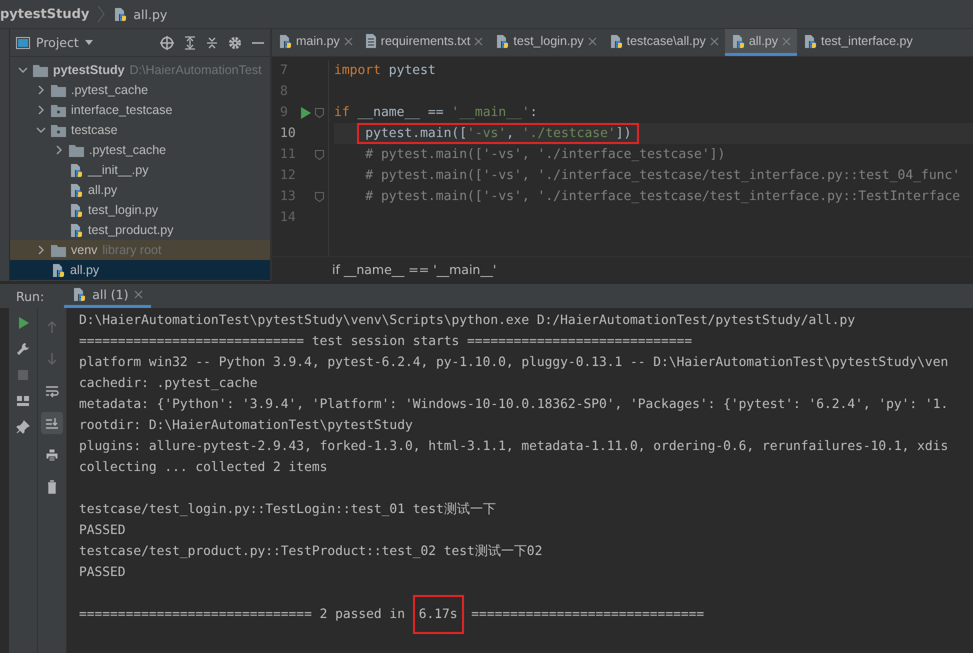 The width and height of the screenshot is (973, 653). I want to click on tree-item: testcase, so click(140, 130).